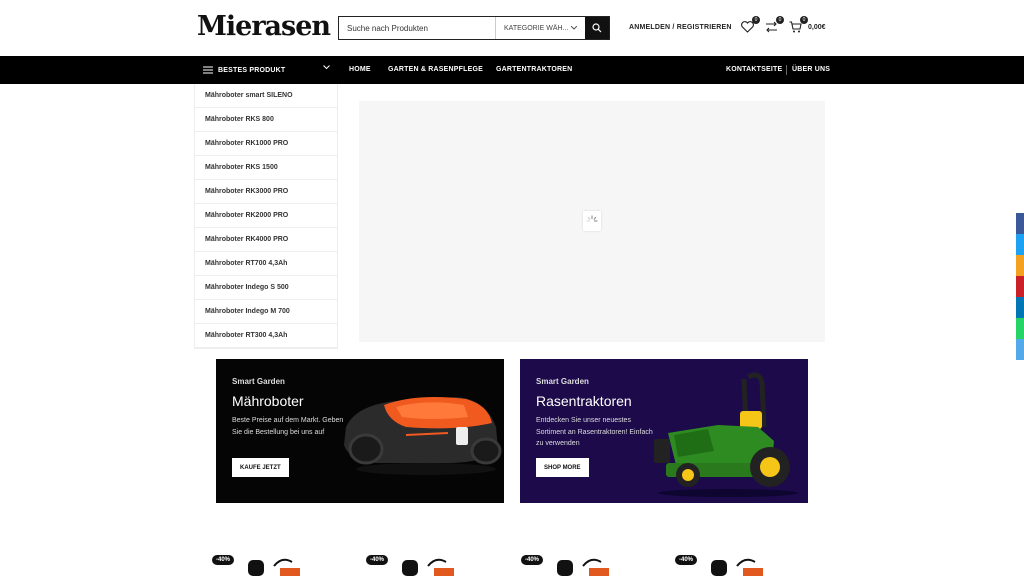  I want to click on category-menu-toggle: BESTES PRODUKT, so click(266, 70).